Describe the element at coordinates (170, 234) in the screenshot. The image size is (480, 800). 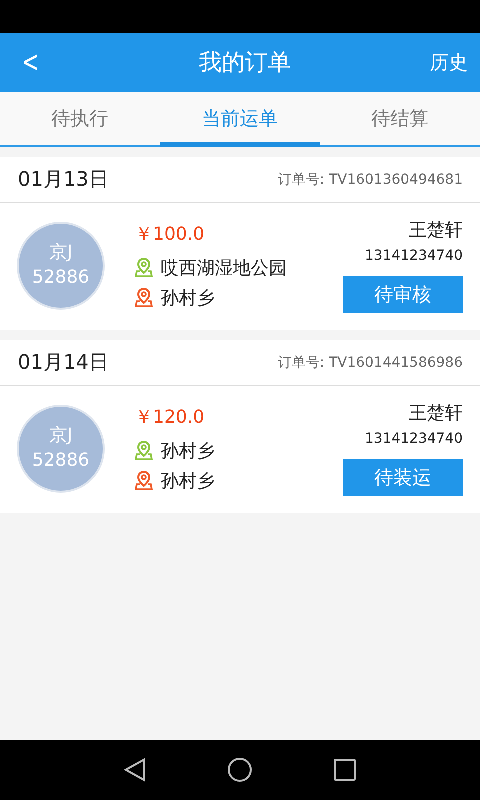
I see `price: ￥100.0` at that location.